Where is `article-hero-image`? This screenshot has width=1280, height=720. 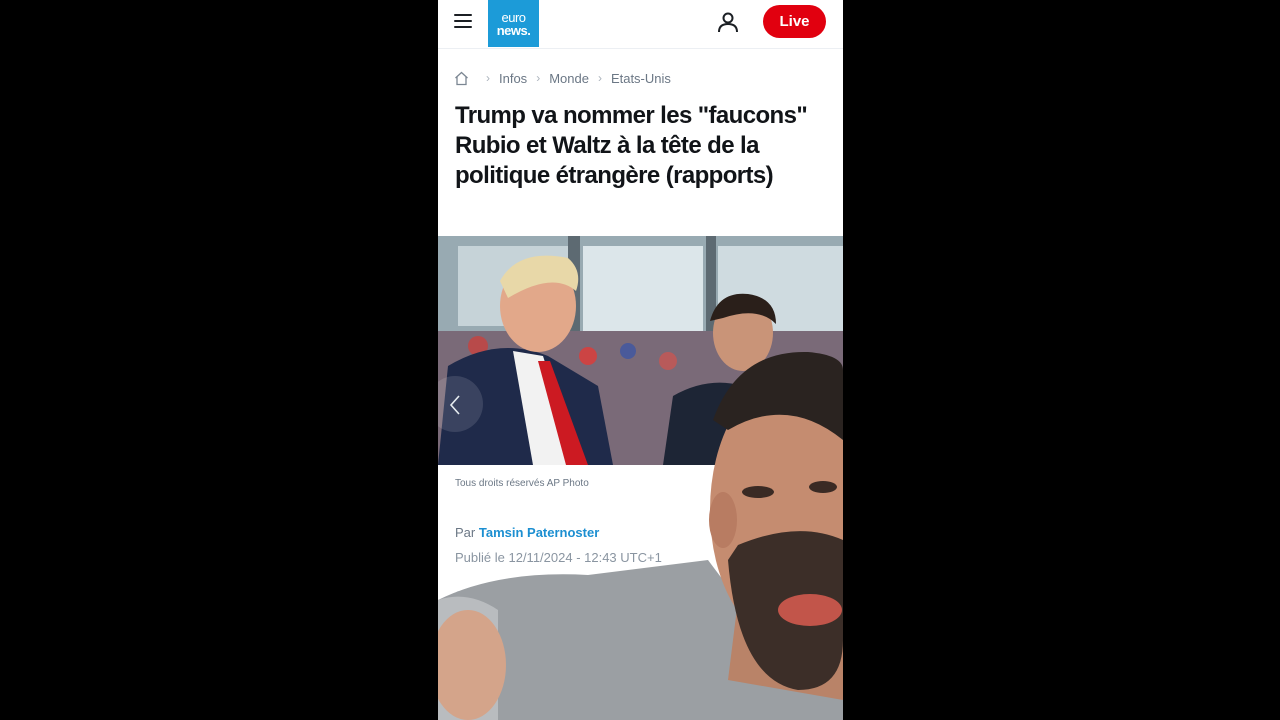
article-hero-image is located at coordinates (640, 350).